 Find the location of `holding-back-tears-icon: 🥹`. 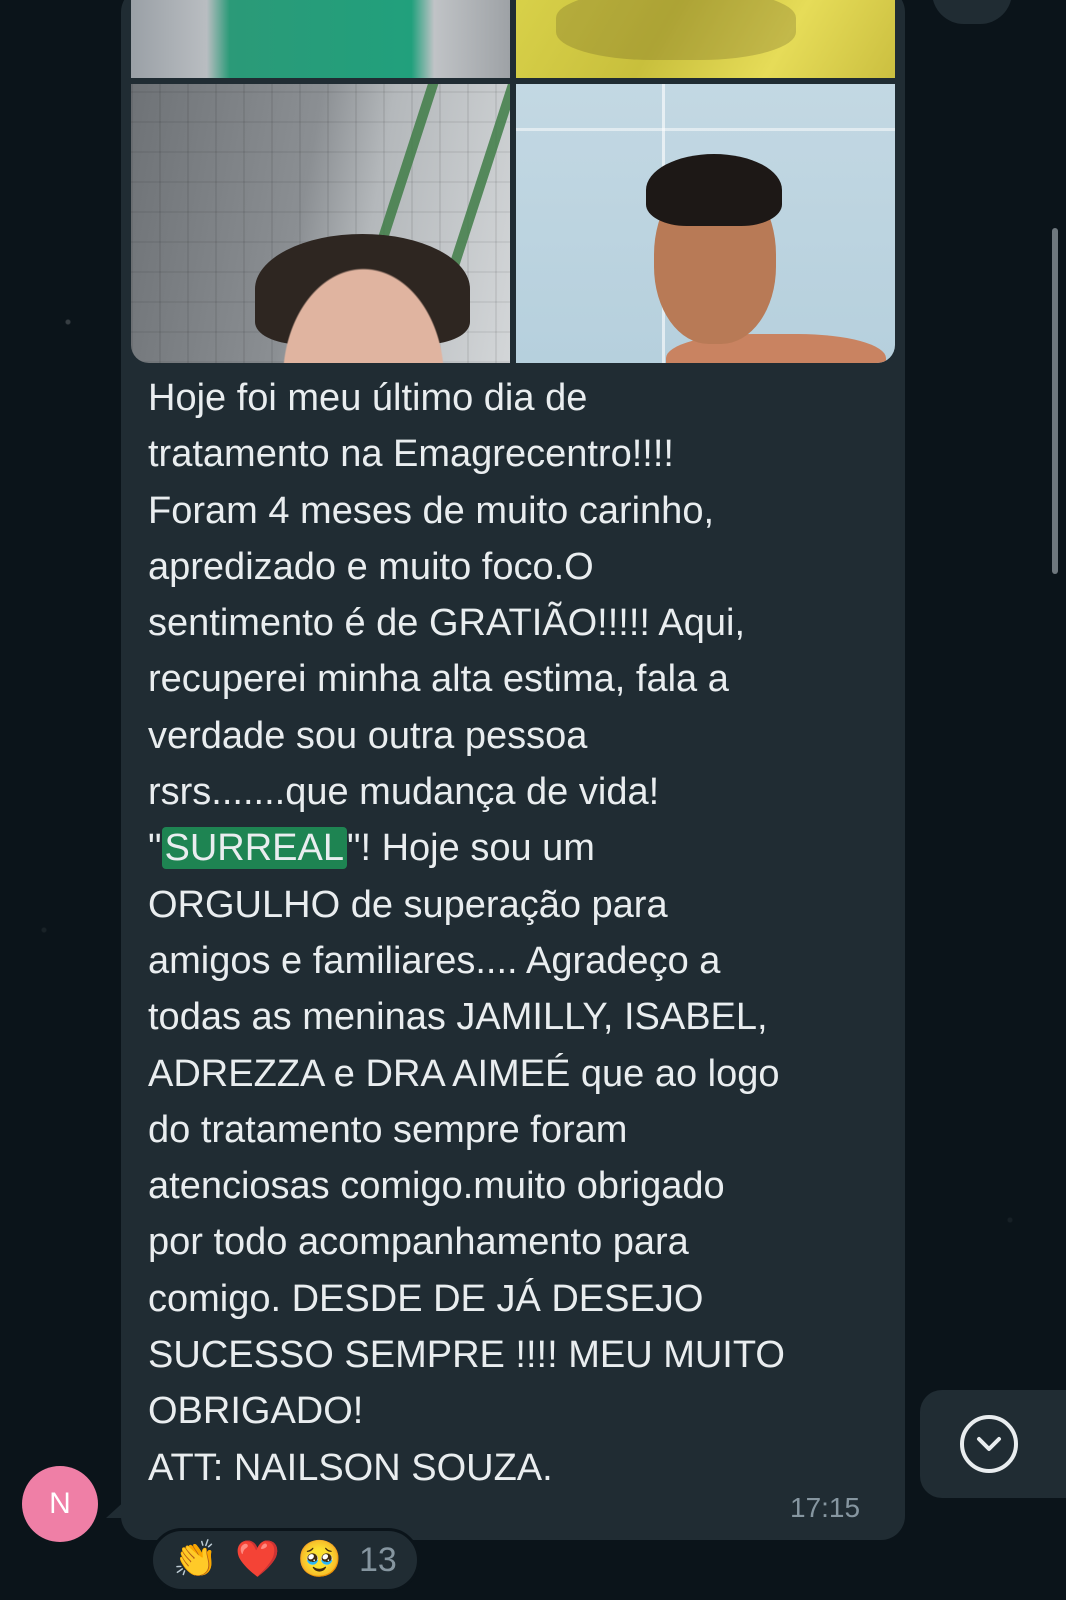

holding-back-tears-icon: 🥹 is located at coordinates (319, 1559).